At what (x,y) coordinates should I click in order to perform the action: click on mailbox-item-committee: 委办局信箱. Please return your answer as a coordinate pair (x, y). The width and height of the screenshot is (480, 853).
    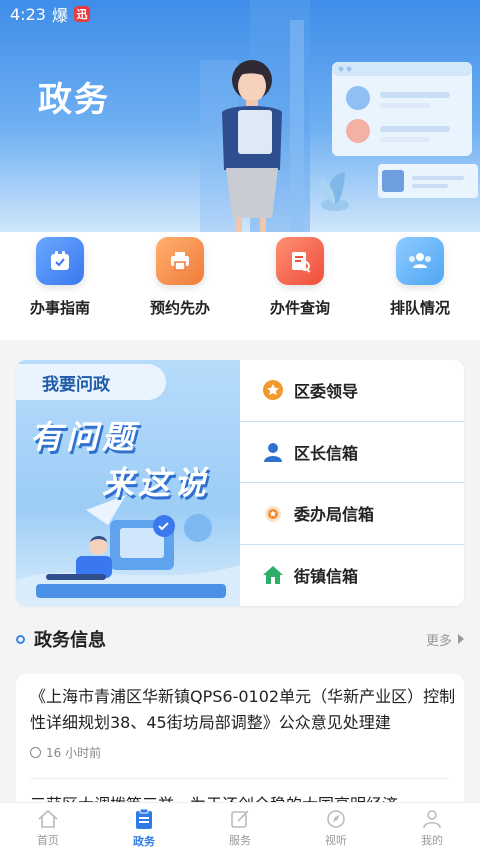
    Looking at the image, I should click on (352, 514).